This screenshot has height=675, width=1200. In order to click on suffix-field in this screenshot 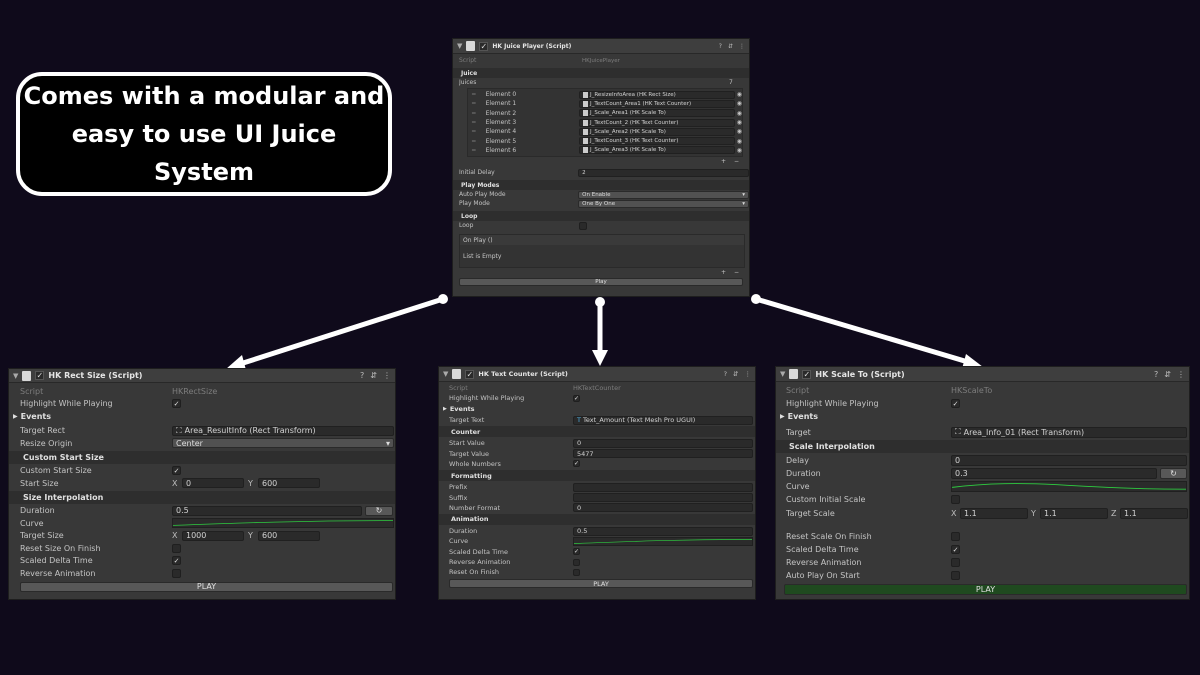, I will do `click(663, 498)`.